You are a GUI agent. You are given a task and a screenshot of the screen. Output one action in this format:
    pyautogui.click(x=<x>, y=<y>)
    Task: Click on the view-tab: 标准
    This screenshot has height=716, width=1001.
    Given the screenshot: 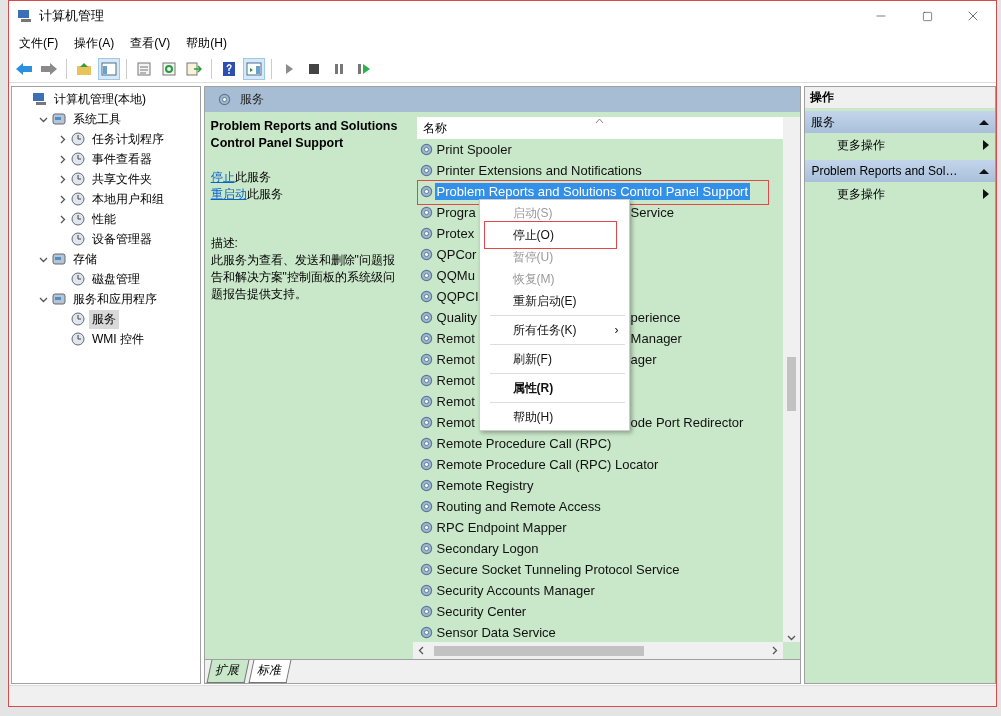 What is the action you would take?
    pyautogui.click(x=270, y=671)
    